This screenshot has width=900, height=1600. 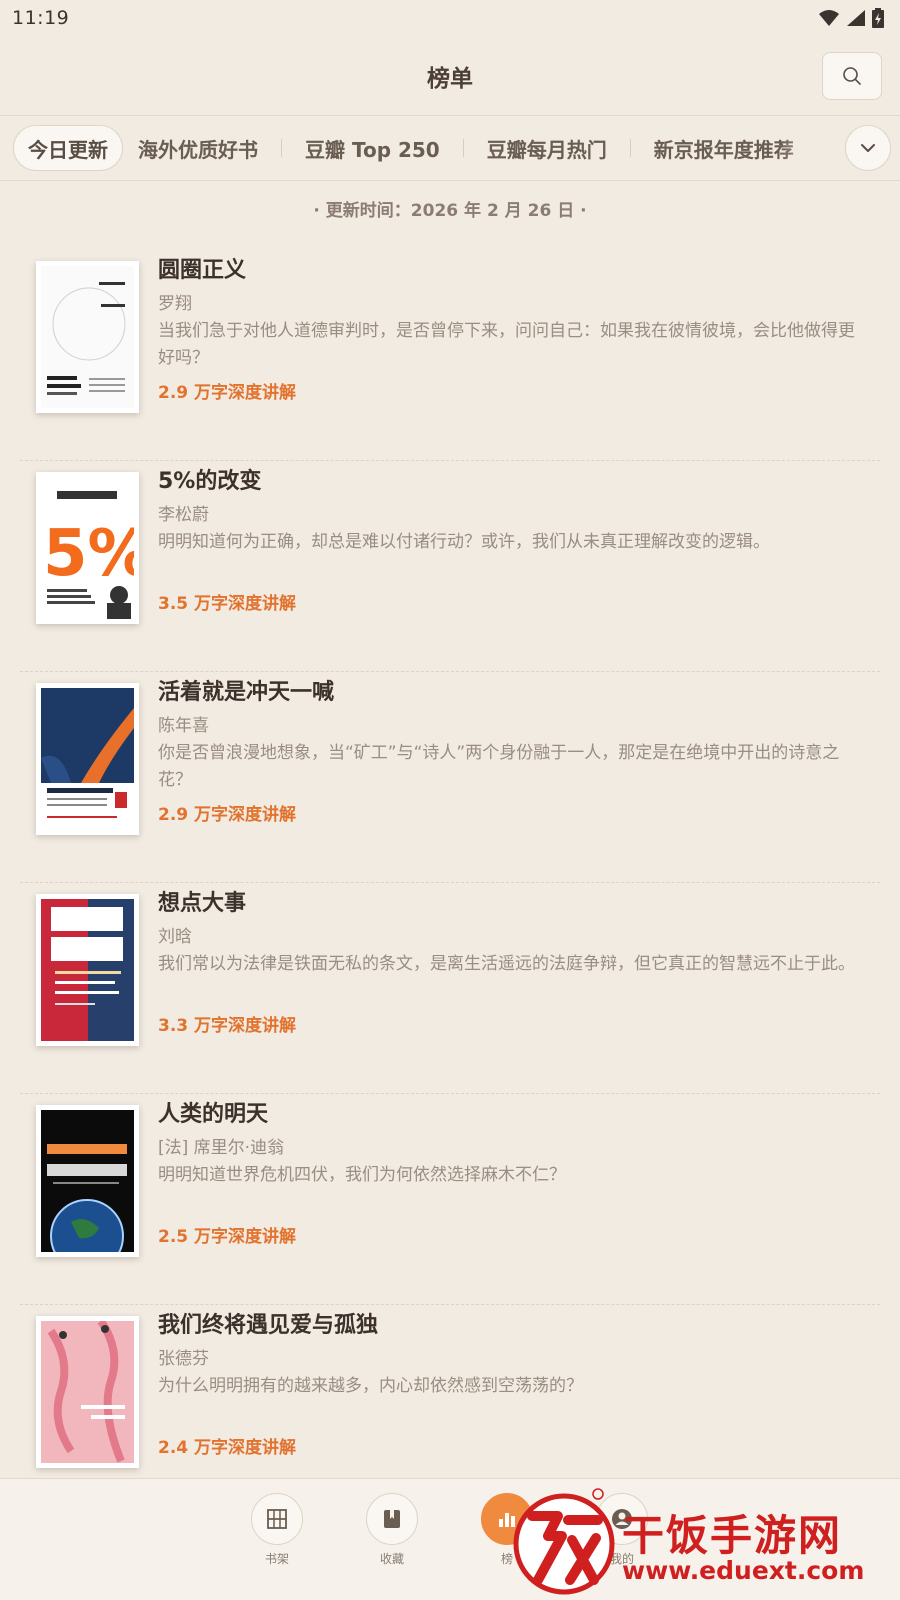 What do you see at coordinates (202, 903) in the screenshot?
I see `book-title: 想点大事` at bounding box center [202, 903].